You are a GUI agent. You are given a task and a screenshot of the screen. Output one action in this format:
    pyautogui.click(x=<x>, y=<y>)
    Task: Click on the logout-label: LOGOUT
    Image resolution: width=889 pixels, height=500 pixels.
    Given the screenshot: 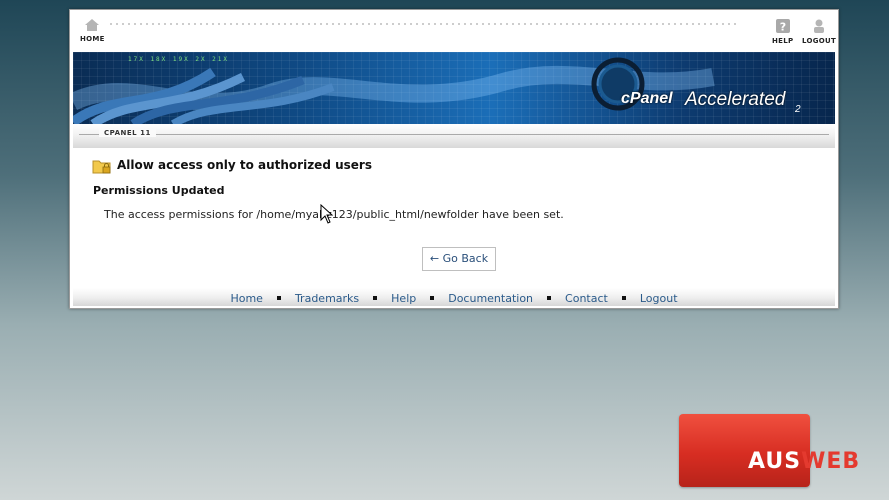 What is the action you would take?
    pyautogui.click(x=819, y=41)
    